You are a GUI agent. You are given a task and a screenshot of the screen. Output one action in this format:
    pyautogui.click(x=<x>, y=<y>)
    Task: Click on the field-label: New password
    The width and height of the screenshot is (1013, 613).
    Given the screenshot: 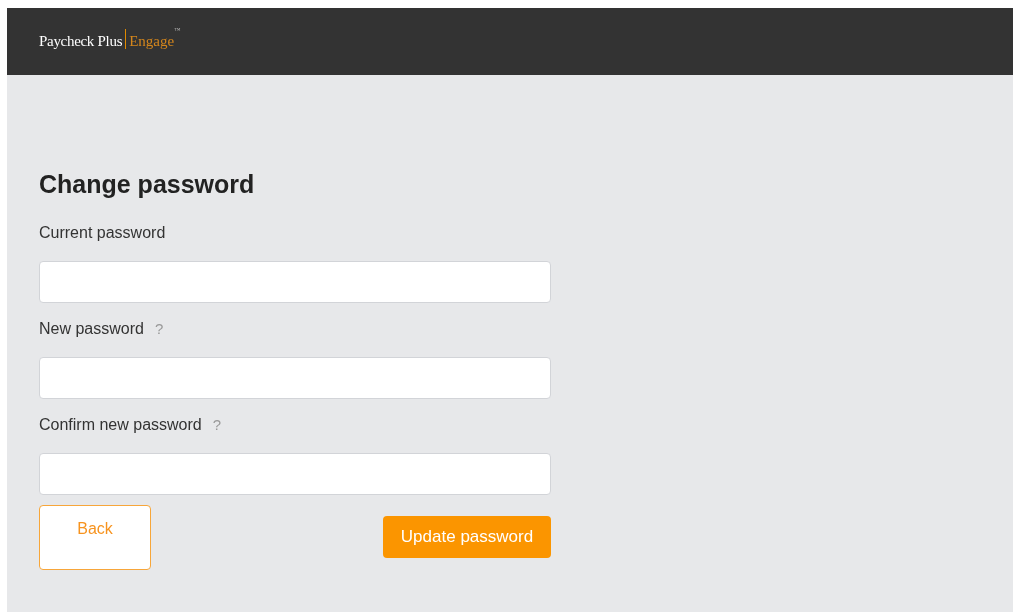 What is the action you would take?
    pyautogui.click(x=91, y=329)
    